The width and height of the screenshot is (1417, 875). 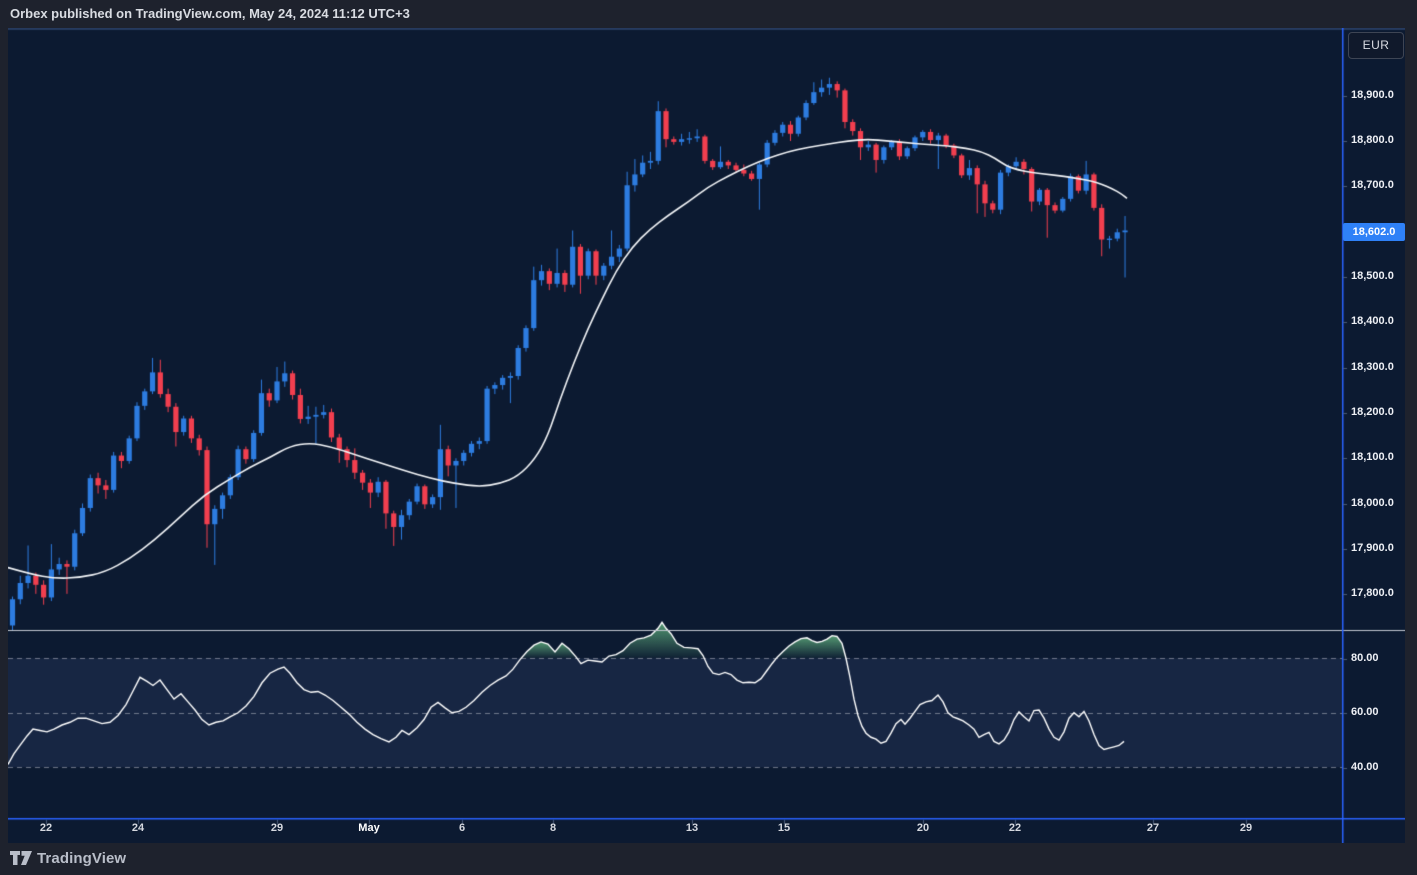 What do you see at coordinates (1365, 712) in the screenshot?
I see `rsi-axis-label: 60.00` at bounding box center [1365, 712].